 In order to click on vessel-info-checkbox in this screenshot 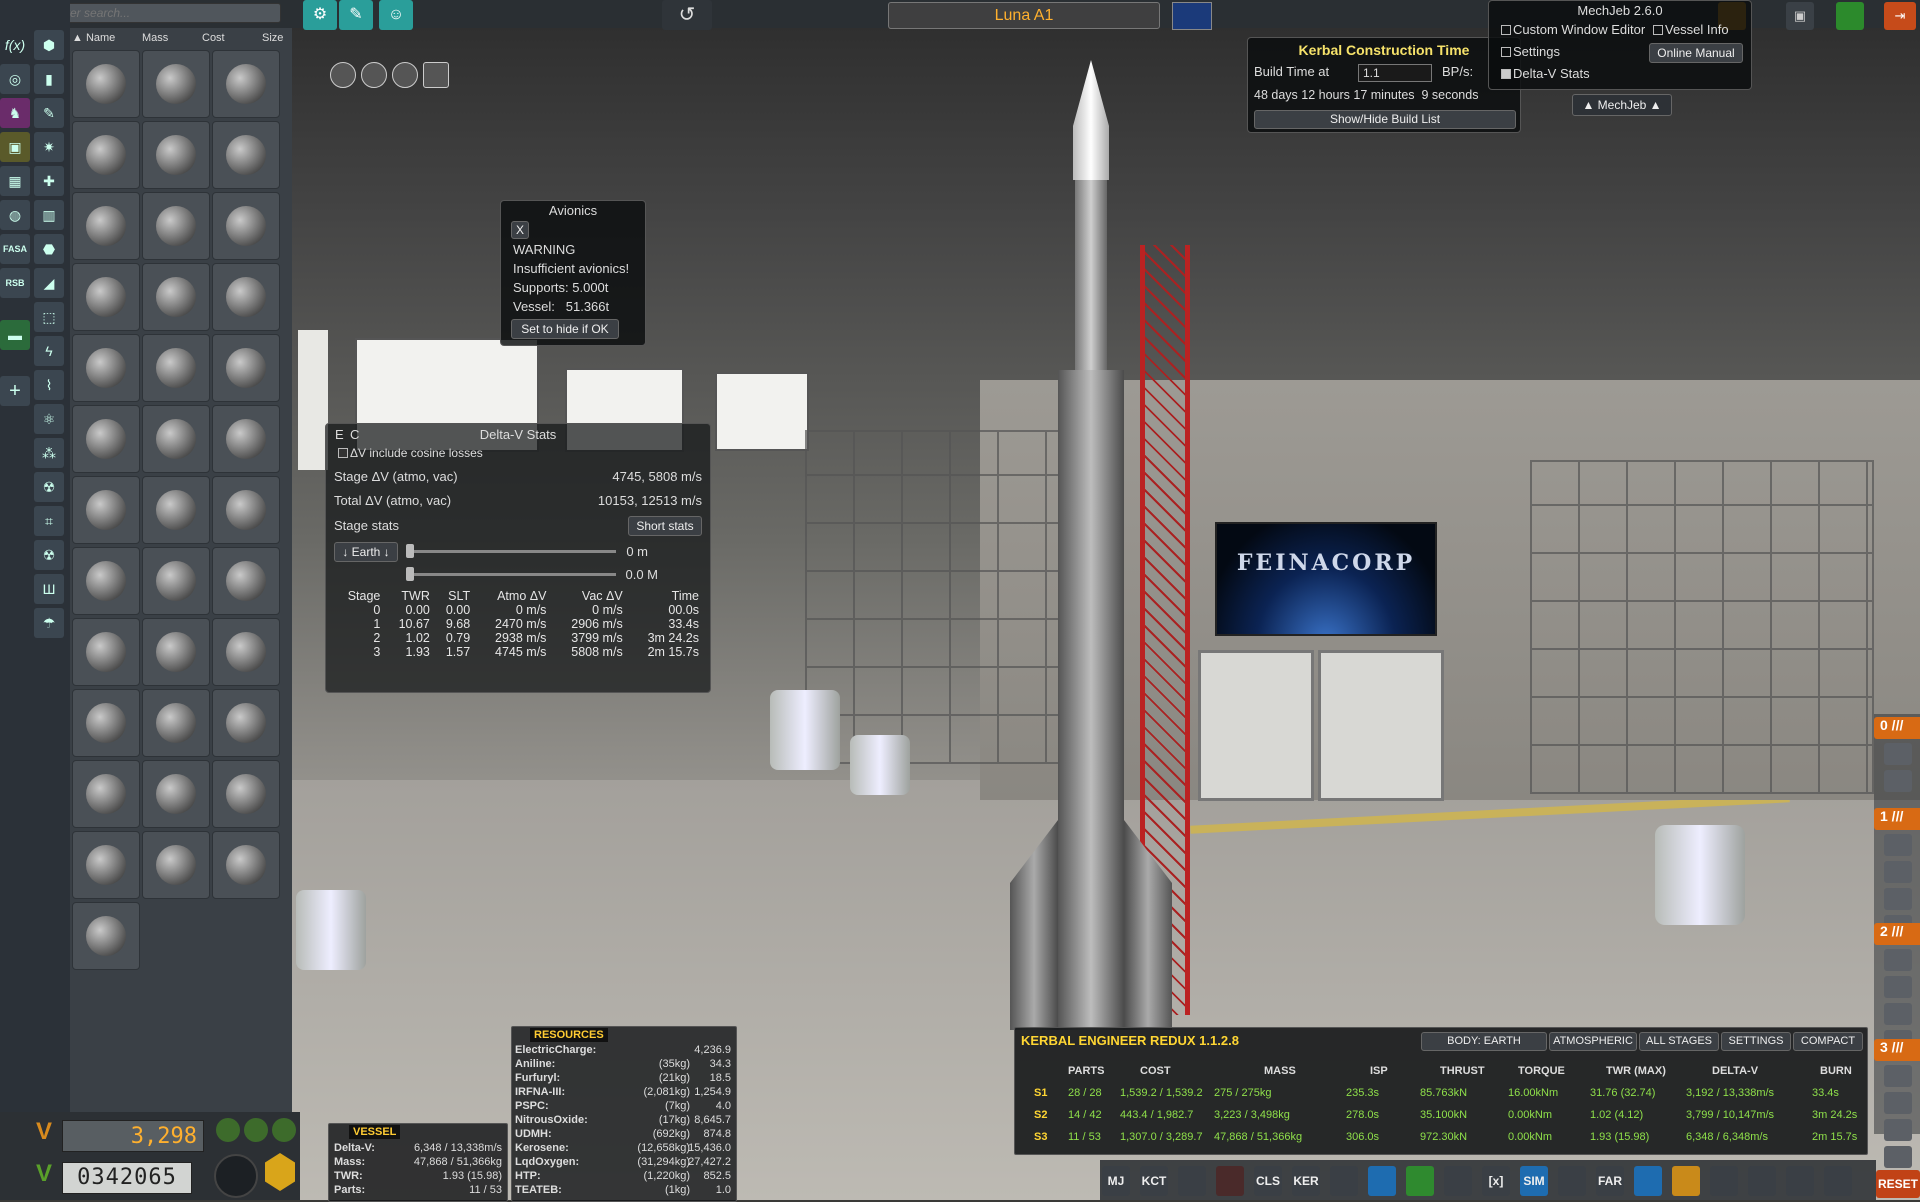, I will do `click(1658, 30)`.